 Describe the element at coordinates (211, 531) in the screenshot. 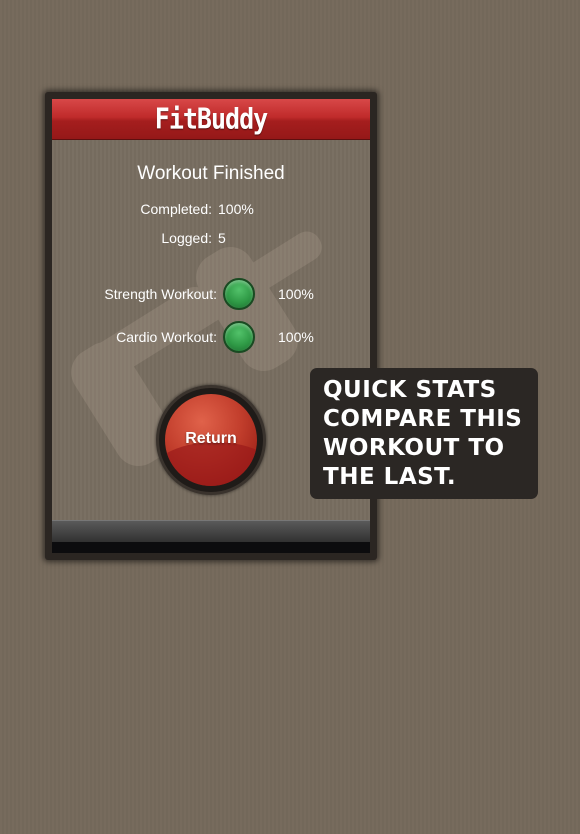

I see `tab-bar` at that location.